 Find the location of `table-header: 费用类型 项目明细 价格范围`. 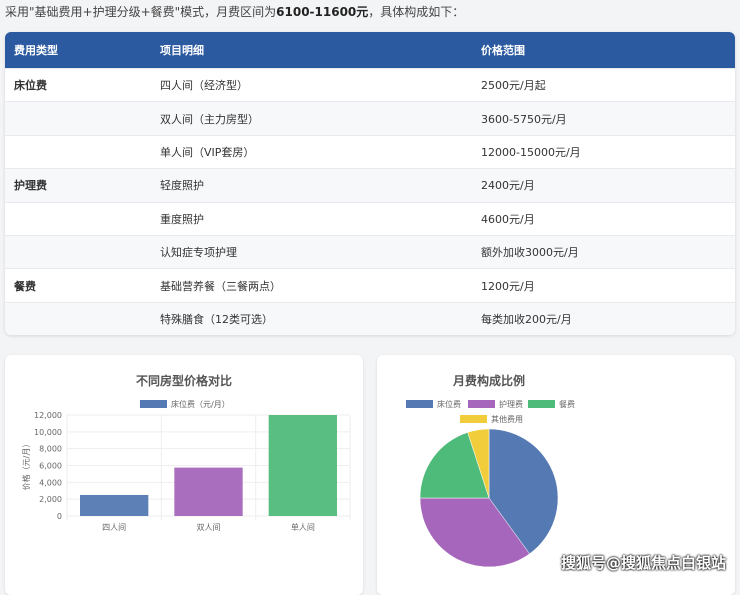

table-header: 费用类型 项目明细 价格范围 is located at coordinates (370, 50).